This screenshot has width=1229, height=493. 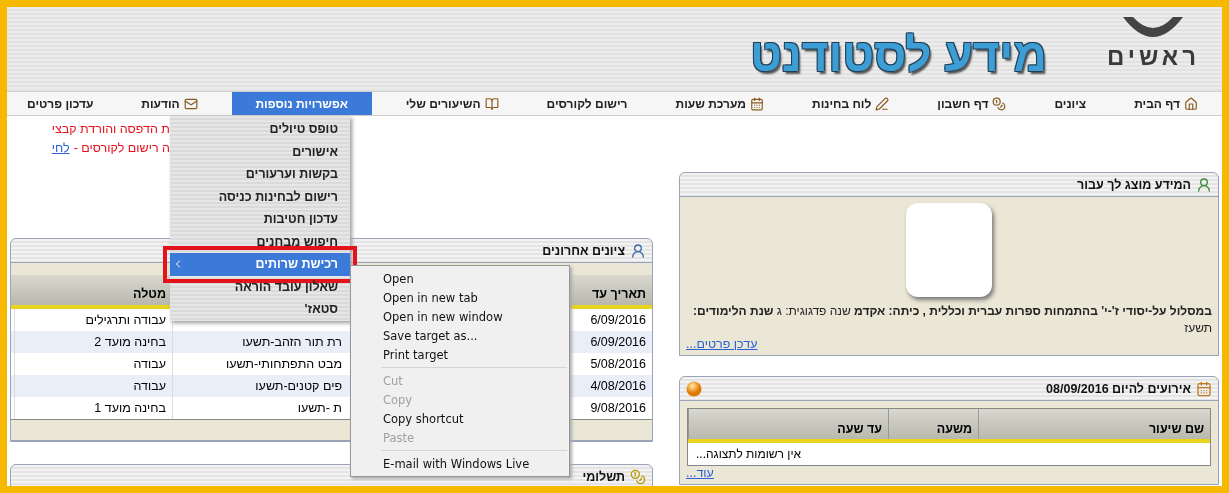 What do you see at coordinates (121, 148) in the screenshot?
I see `notice-text: ה רישום לקורסים -` at bounding box center [121, 148].